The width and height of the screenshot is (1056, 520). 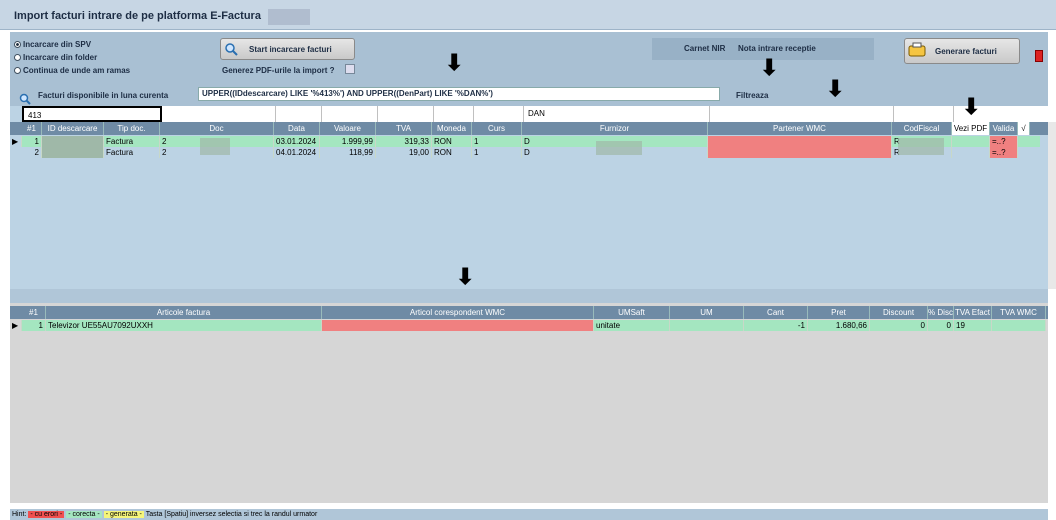 What do you see at coordinates (917, 49) in the screenshot?
I see `printer-icon` at bounding box center [917, 49].